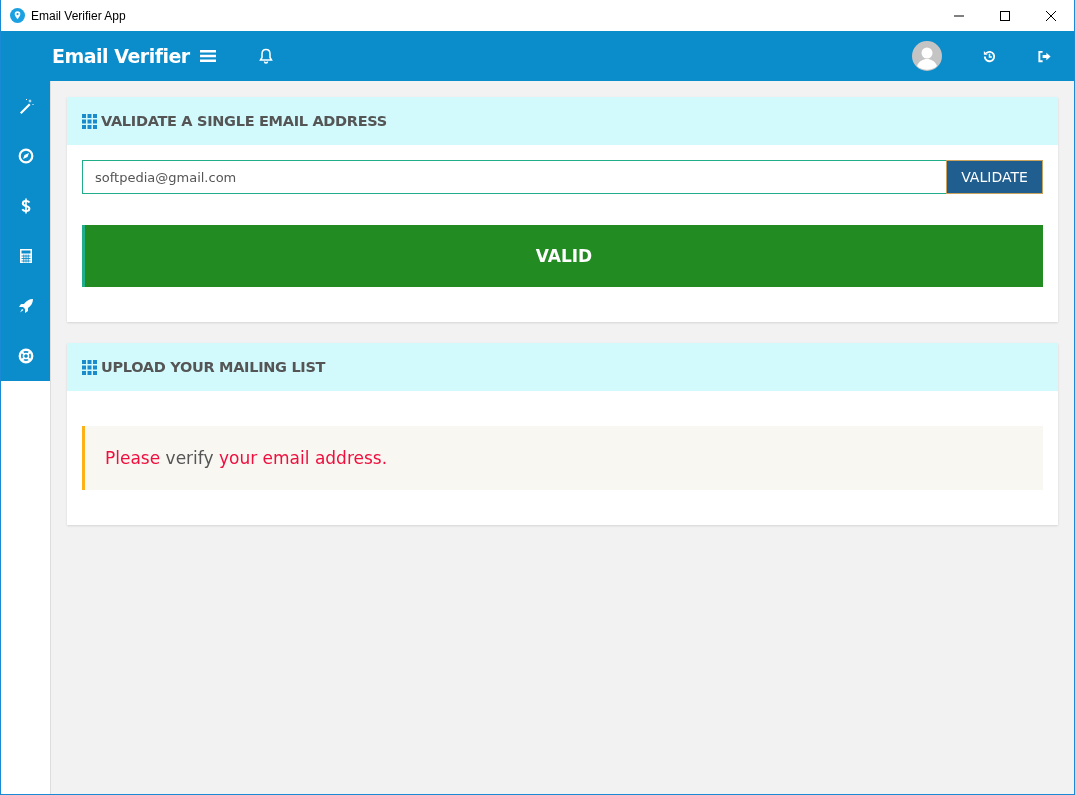 This screenshot has width=1075, height=795. What do you see at coordinates (25, 156) in the screenshot?
I see `compass-icon` at bounding box center [25, 156].